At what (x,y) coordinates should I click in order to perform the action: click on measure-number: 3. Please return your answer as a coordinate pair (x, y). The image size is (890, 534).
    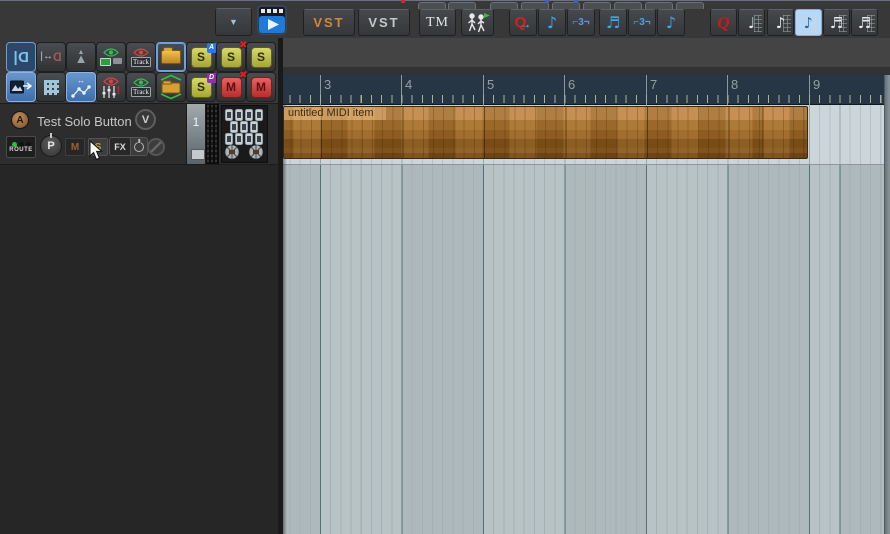
    Looking at the image, I should click on (328, 84).